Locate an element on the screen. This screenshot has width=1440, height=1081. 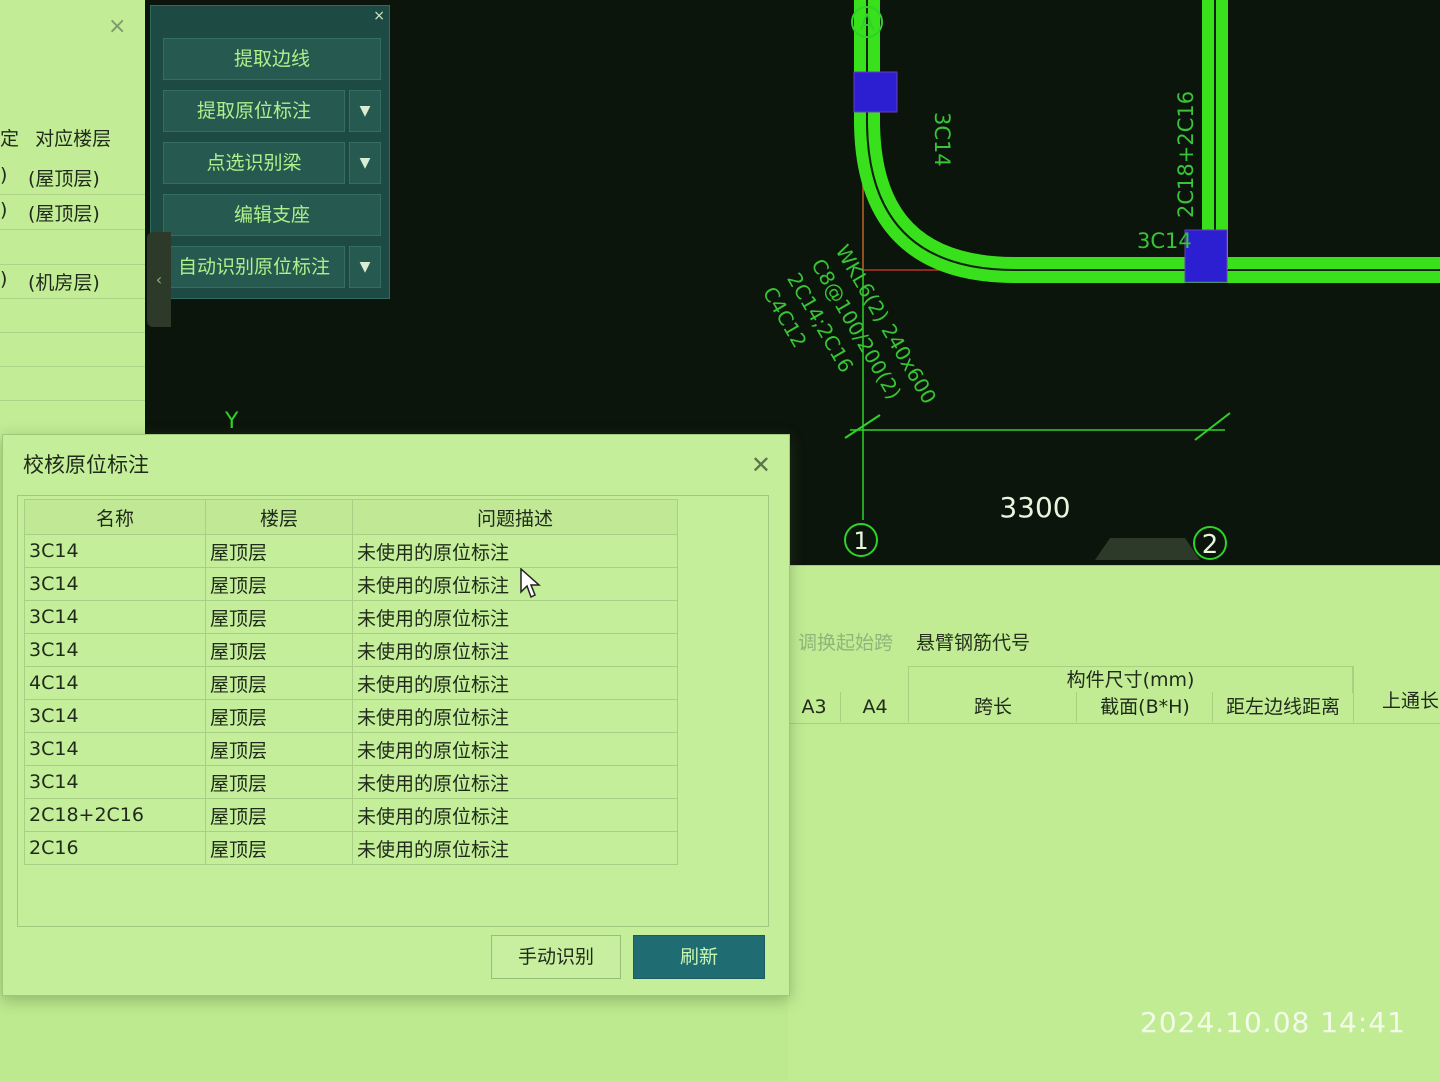
tab-swap-span: 调换起始跨 is located at coordinates (845, 641).